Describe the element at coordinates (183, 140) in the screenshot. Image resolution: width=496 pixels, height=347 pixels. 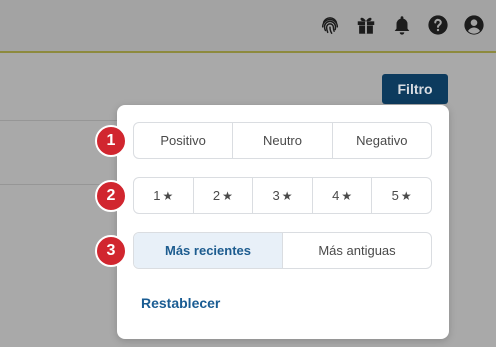
I see `sentiment-positive-option: Positivo` at that location.